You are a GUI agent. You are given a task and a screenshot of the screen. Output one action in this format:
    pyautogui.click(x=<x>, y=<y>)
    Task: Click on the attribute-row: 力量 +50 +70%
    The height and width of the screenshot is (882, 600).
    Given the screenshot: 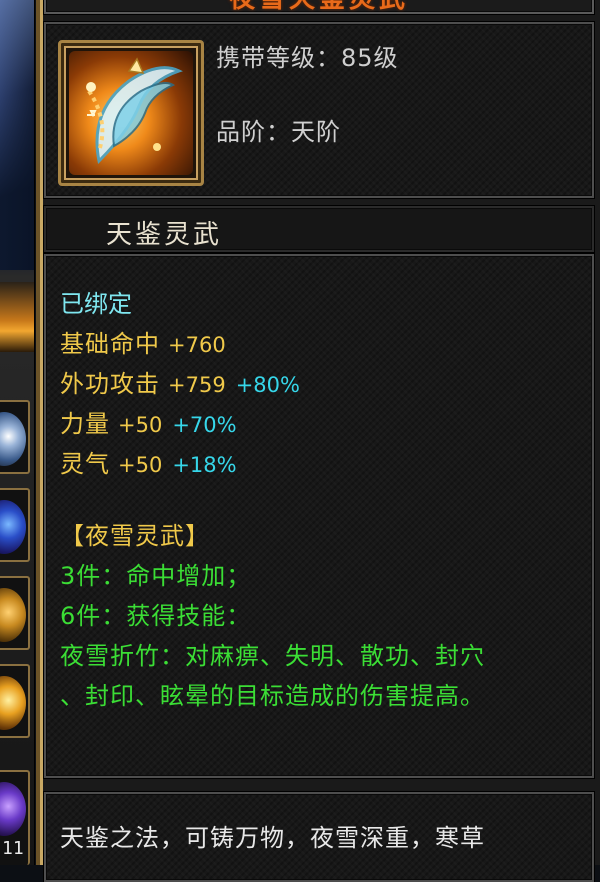 What is the action you would take?
    pyautogui.click(x=321, y=424)
    